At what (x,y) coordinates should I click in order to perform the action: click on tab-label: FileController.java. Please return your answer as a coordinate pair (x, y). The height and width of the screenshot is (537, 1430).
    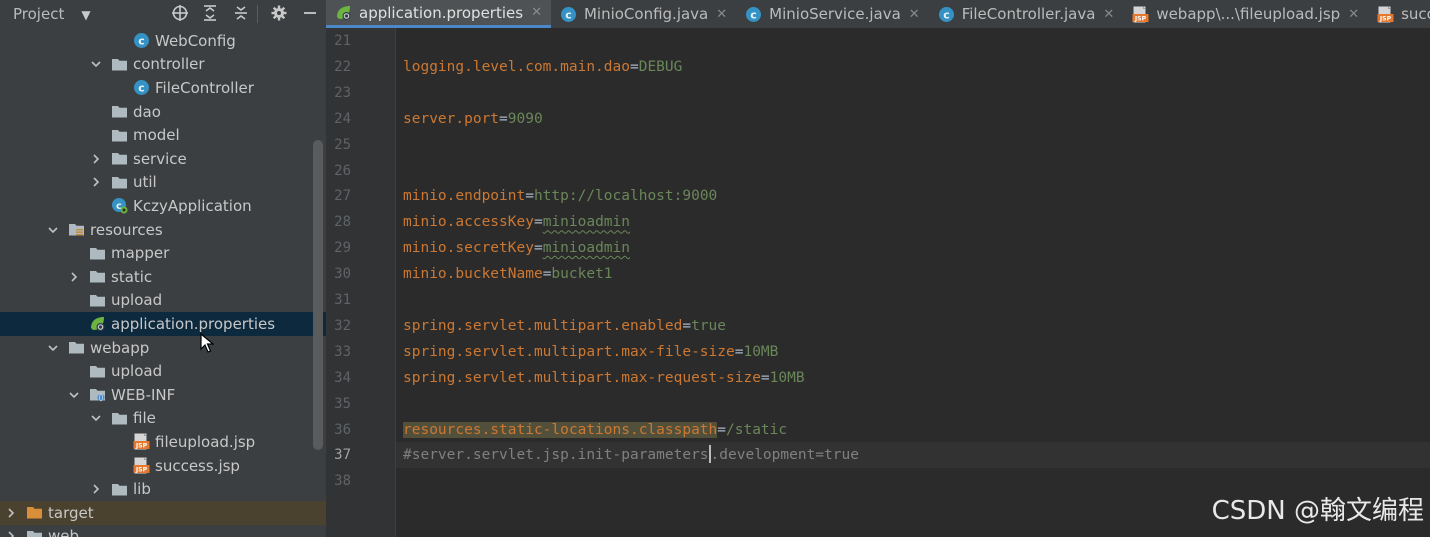
    Looking at the image, I should click on (1028, 14).